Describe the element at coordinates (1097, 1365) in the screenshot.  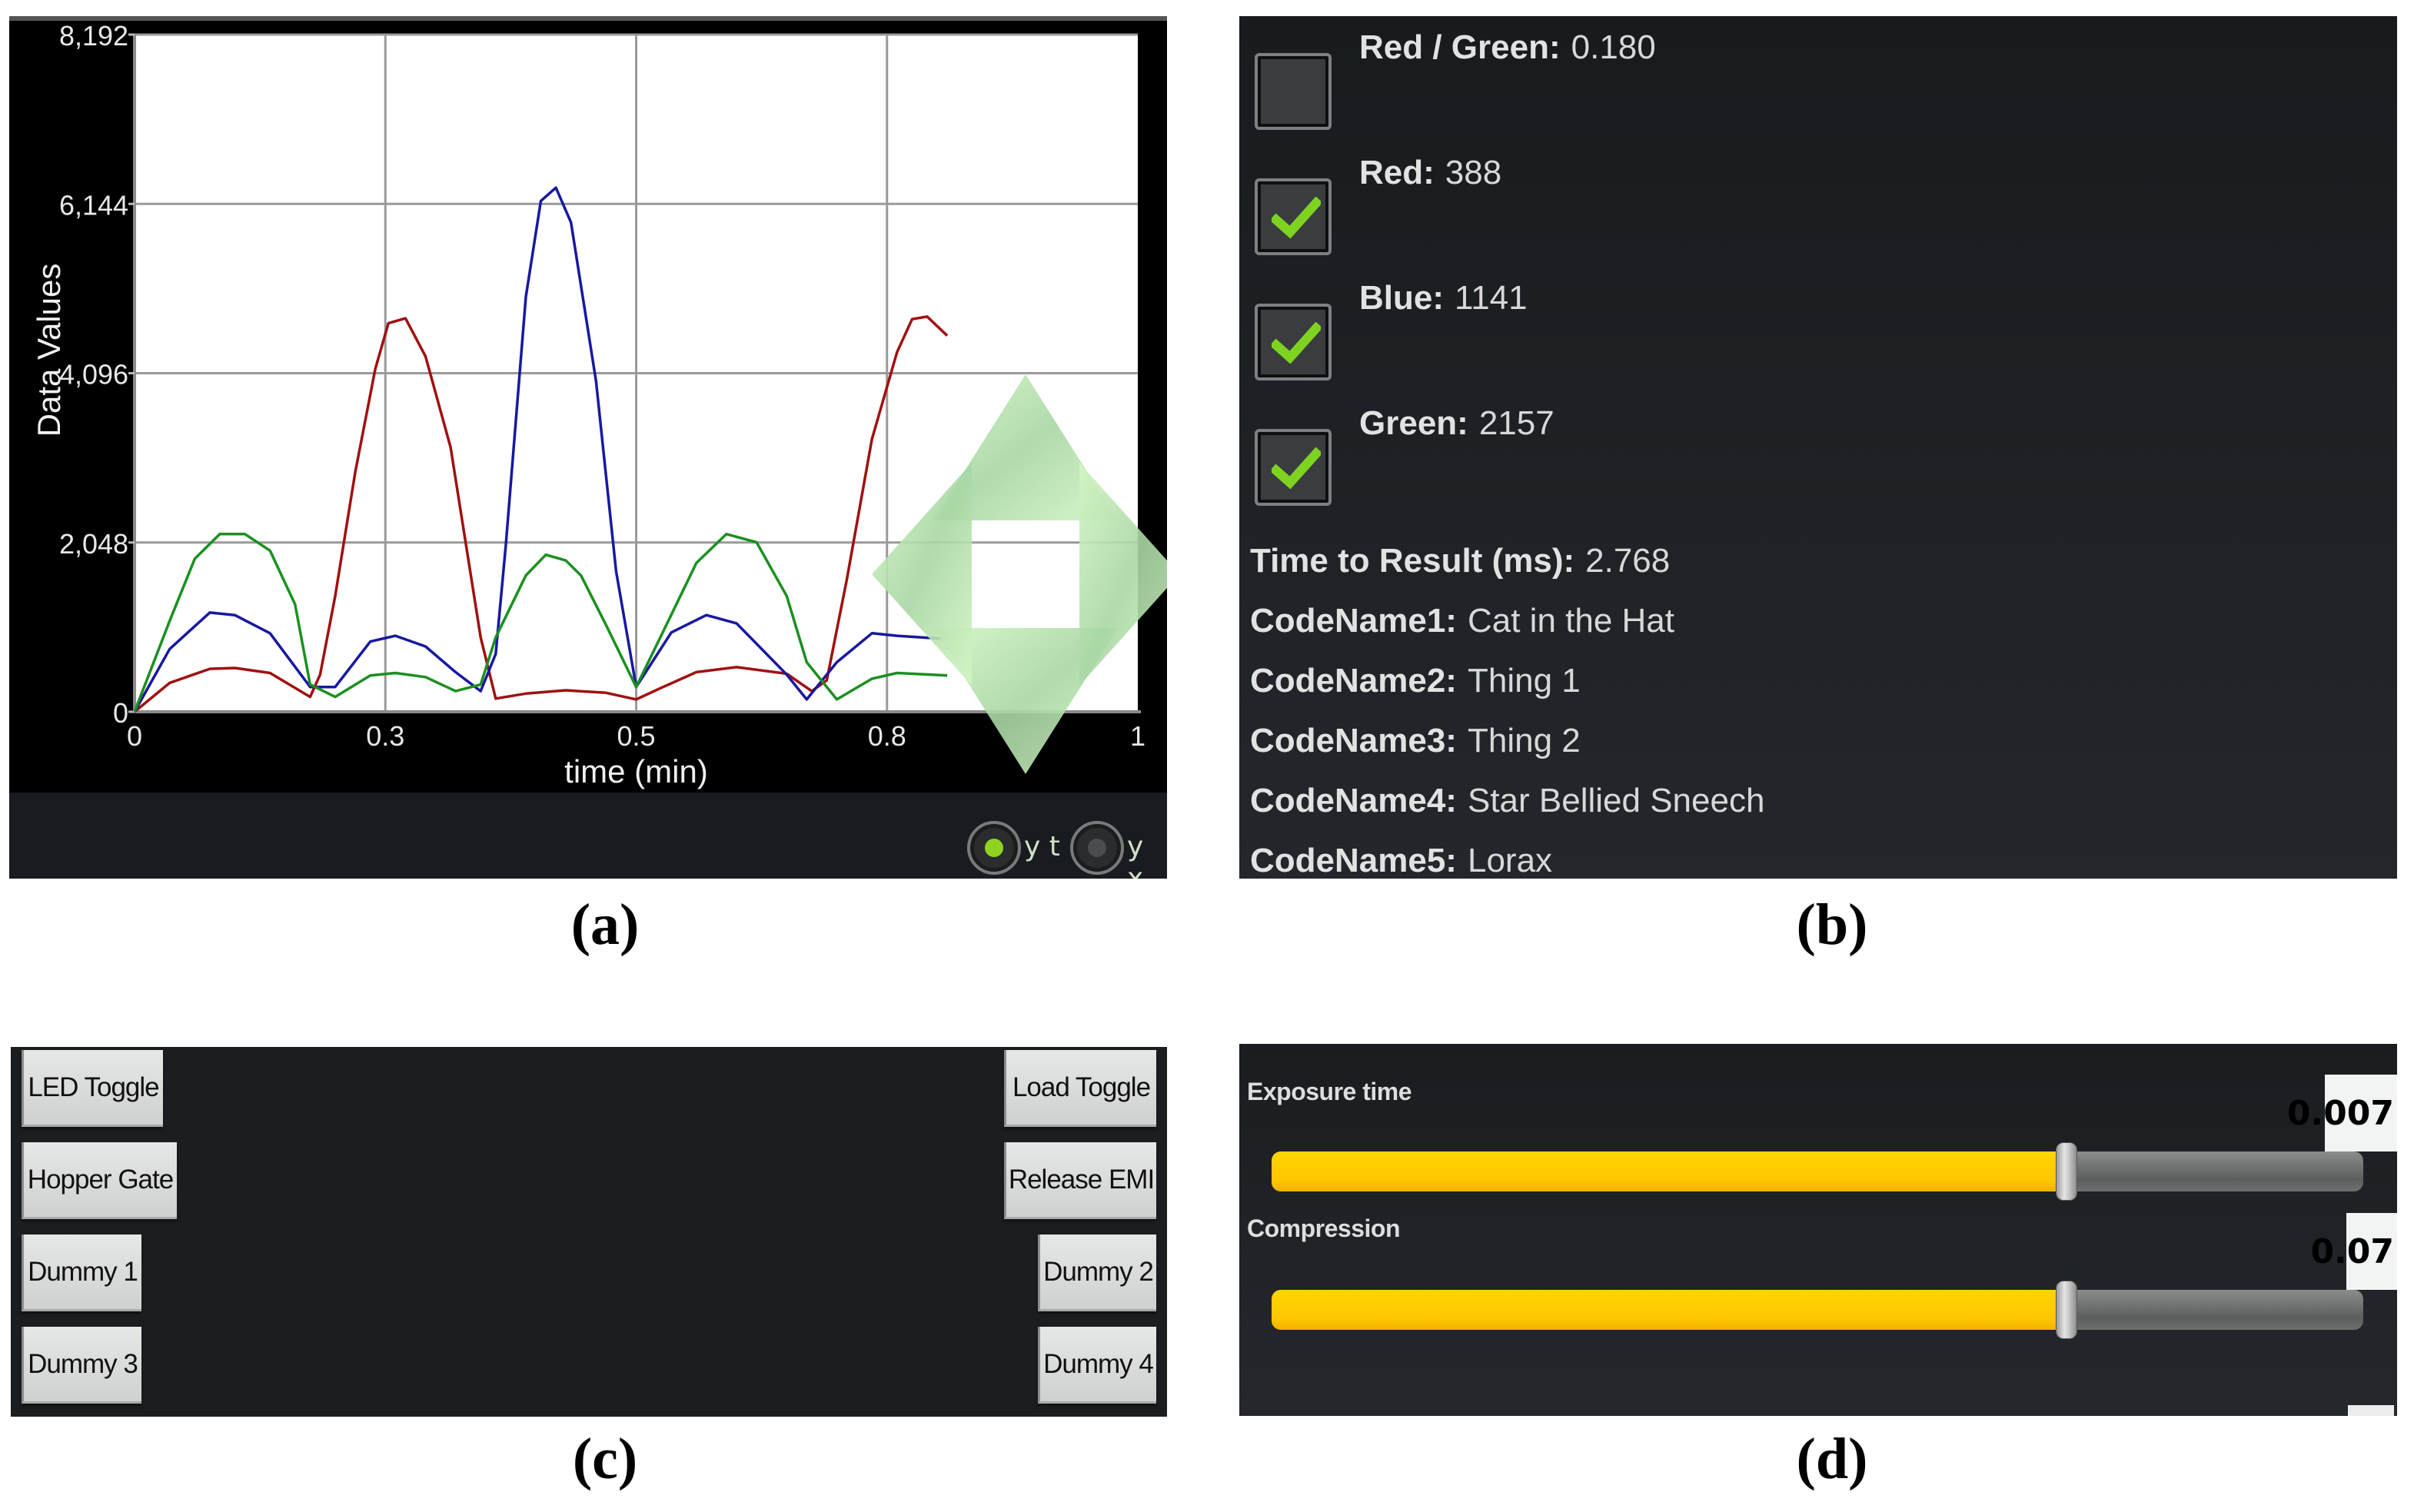
I see `button-dummy-4: Dummy 4` at that location.